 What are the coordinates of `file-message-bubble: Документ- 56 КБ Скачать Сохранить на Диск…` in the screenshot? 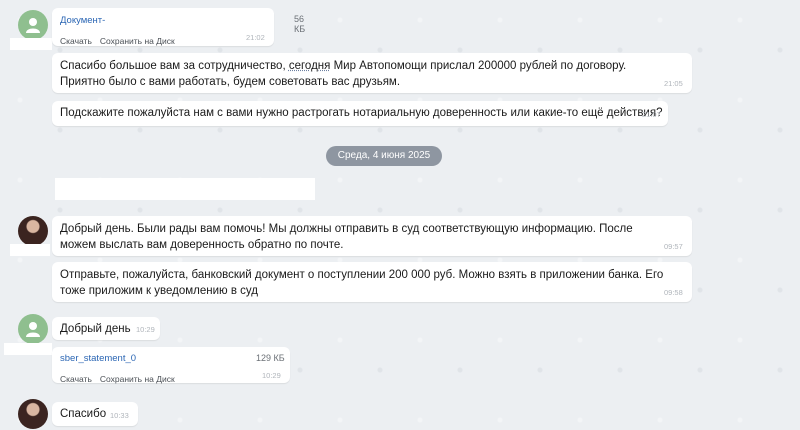 It's located at (178, 28).